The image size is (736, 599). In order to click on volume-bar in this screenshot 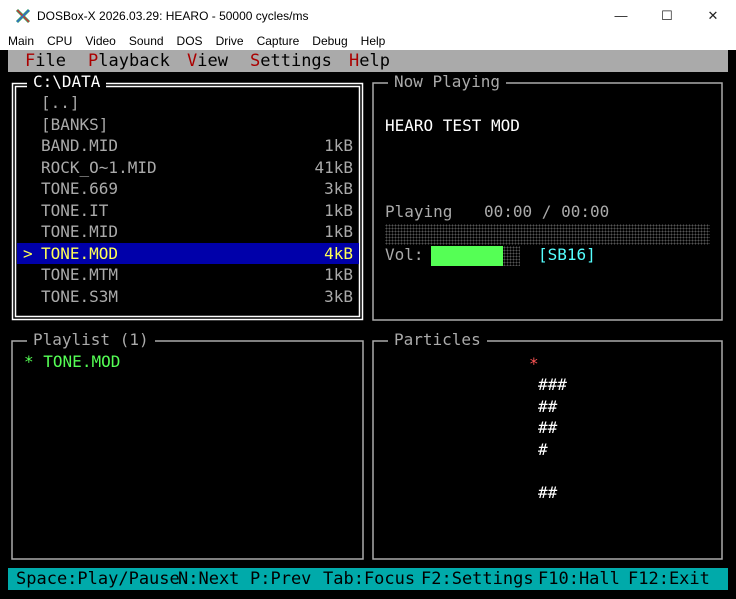, I will do `click(475, 256)`.